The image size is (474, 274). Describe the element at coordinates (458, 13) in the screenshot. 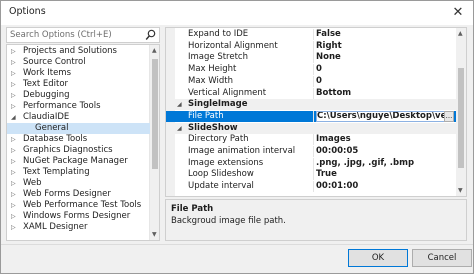

I see `close-icon: ✕` at that location.